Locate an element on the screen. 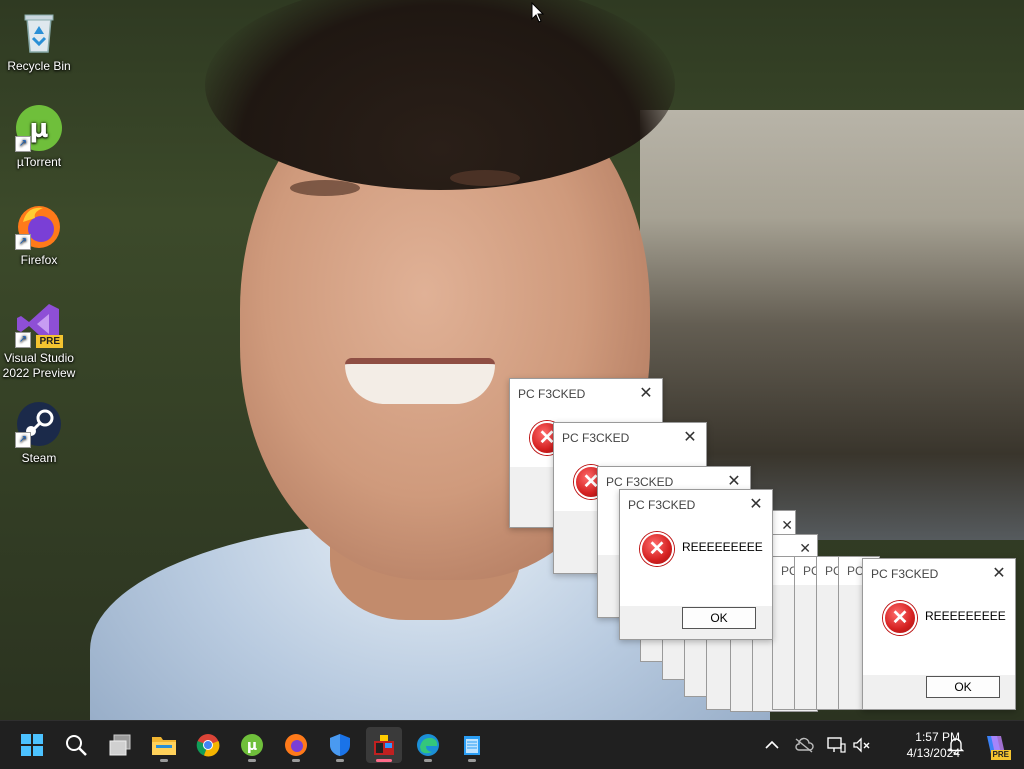 The image size is (1024, 769). taskbar-utorrent: µ is located at coordinates (252, 745).